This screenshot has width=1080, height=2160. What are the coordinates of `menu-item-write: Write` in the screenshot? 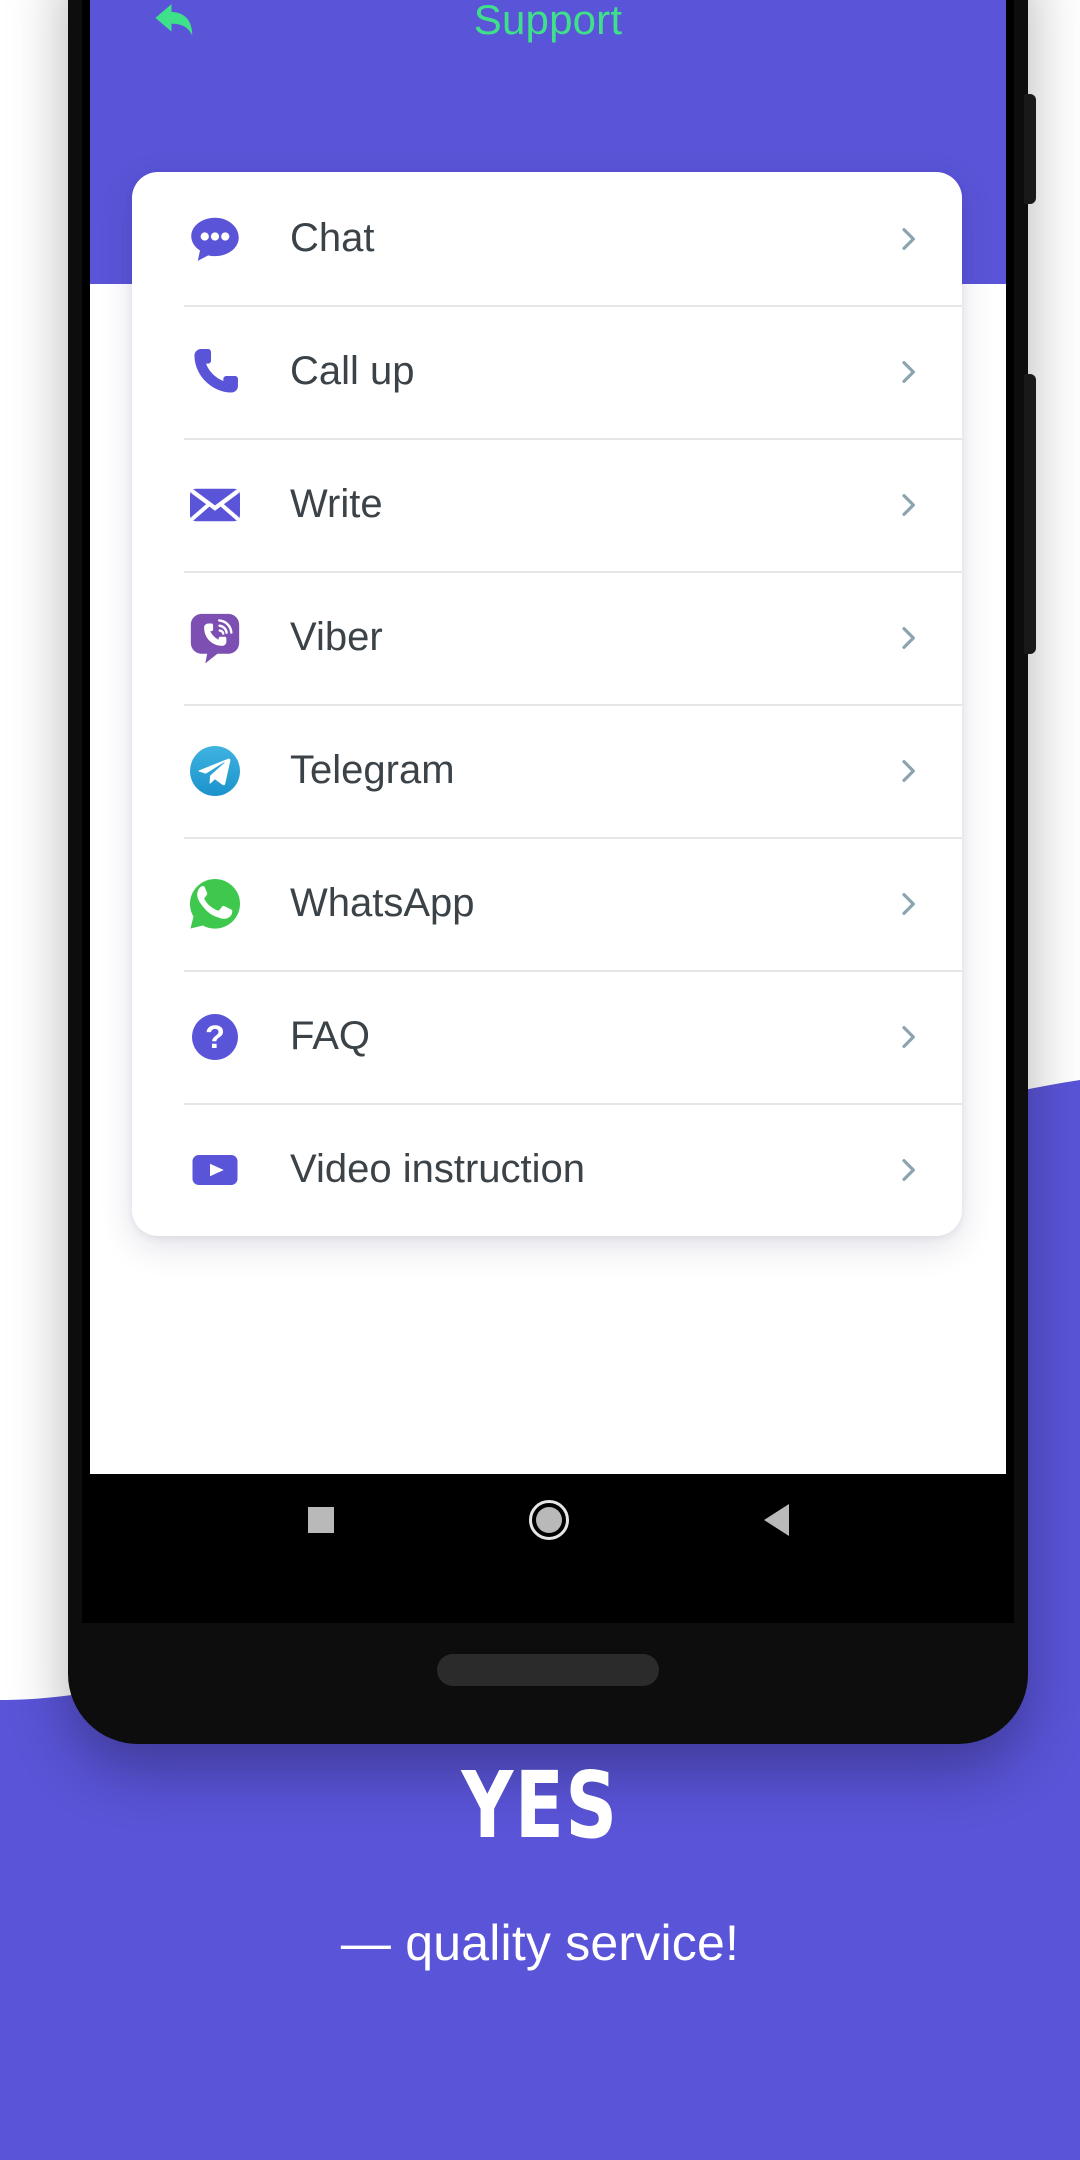 It's located at (547, 504).